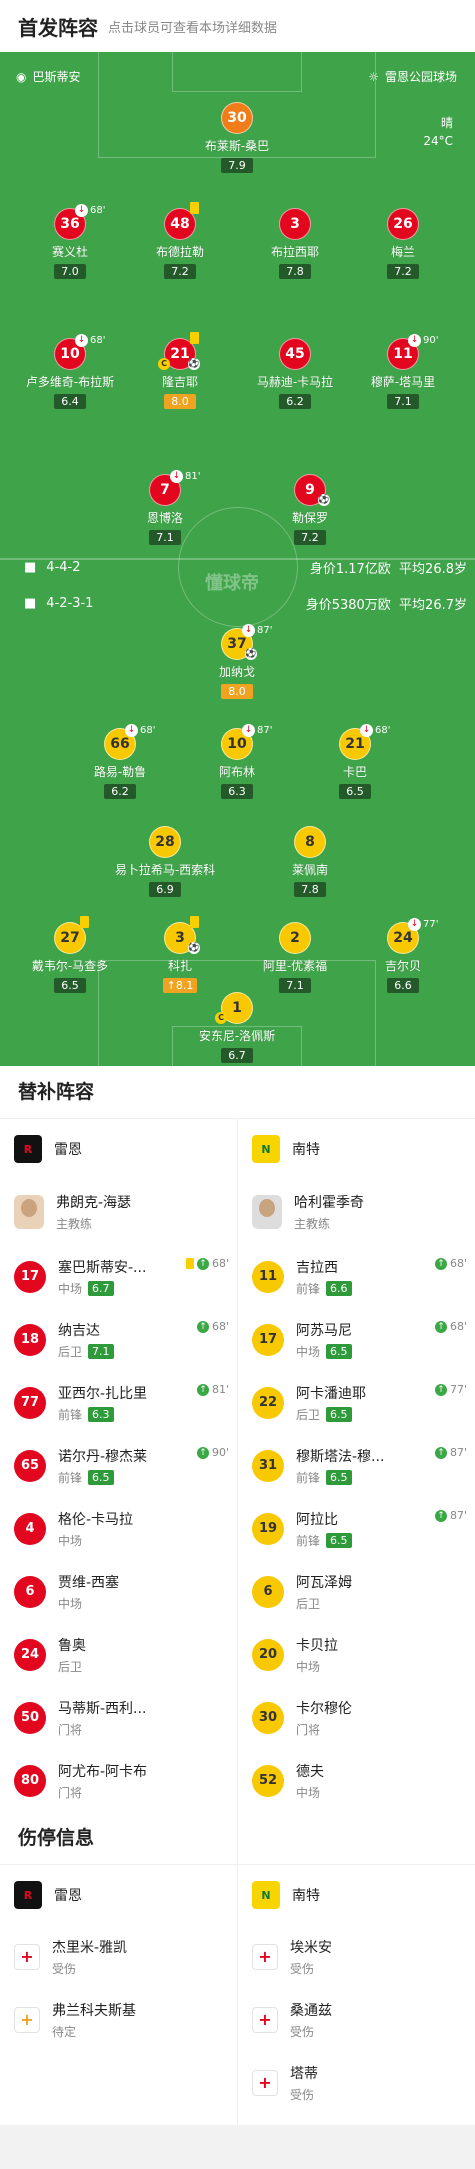 Image resolution: width=475 pixels, height=2169 pixels. What do you see at coordinates (165, 861) in the screenshot?
I see `player-away: 28 易卜拉希马-西索科 6.9` at bounding box center [165, 861].